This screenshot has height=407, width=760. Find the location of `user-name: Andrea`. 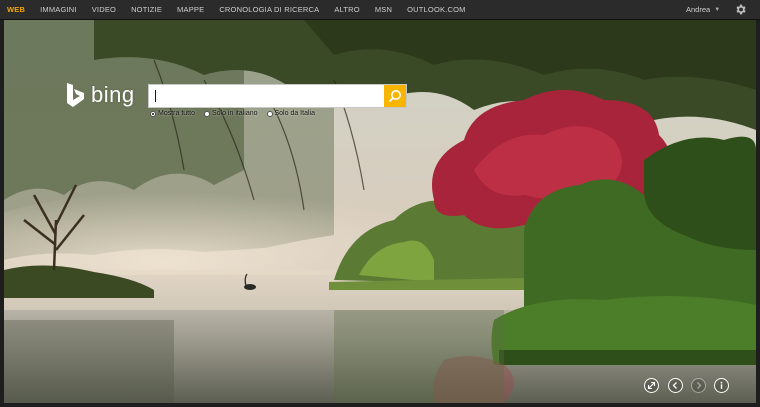

user-name: Andrea is located at coordinates (698, 9).